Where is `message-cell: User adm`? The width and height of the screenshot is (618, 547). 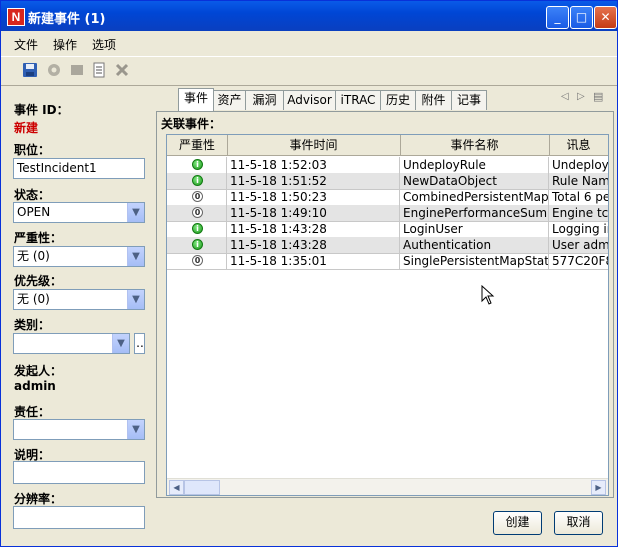
message-cell: User adm is located at coordinates (580, 245).